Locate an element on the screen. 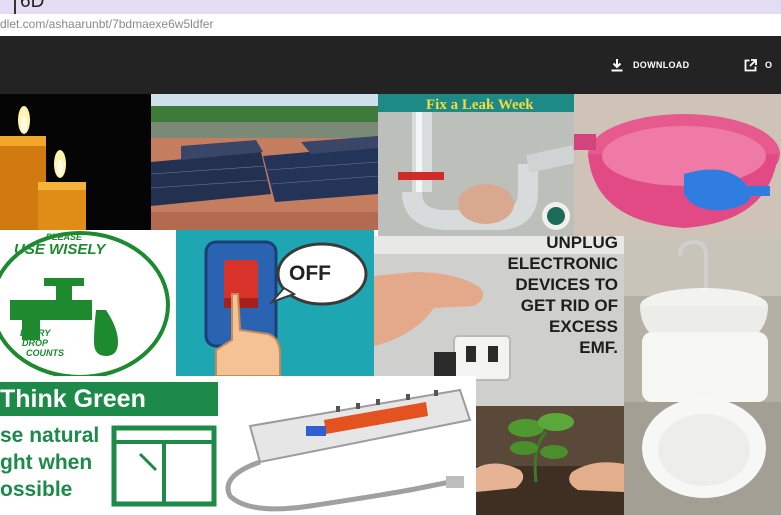 The width and height of the screenshot is (781, 515). open-button: O is located at coordinates (758, 65).